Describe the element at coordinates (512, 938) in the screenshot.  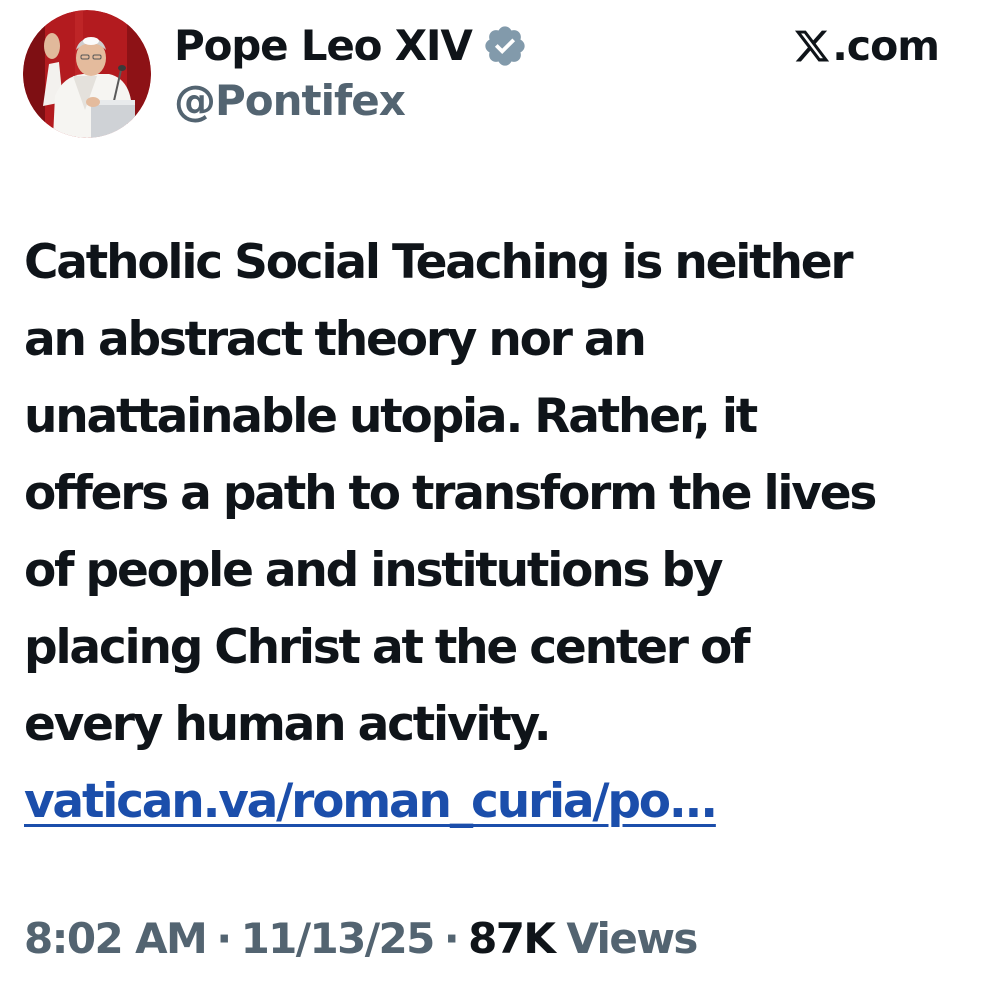
I see `views-count: 87K` at that location.